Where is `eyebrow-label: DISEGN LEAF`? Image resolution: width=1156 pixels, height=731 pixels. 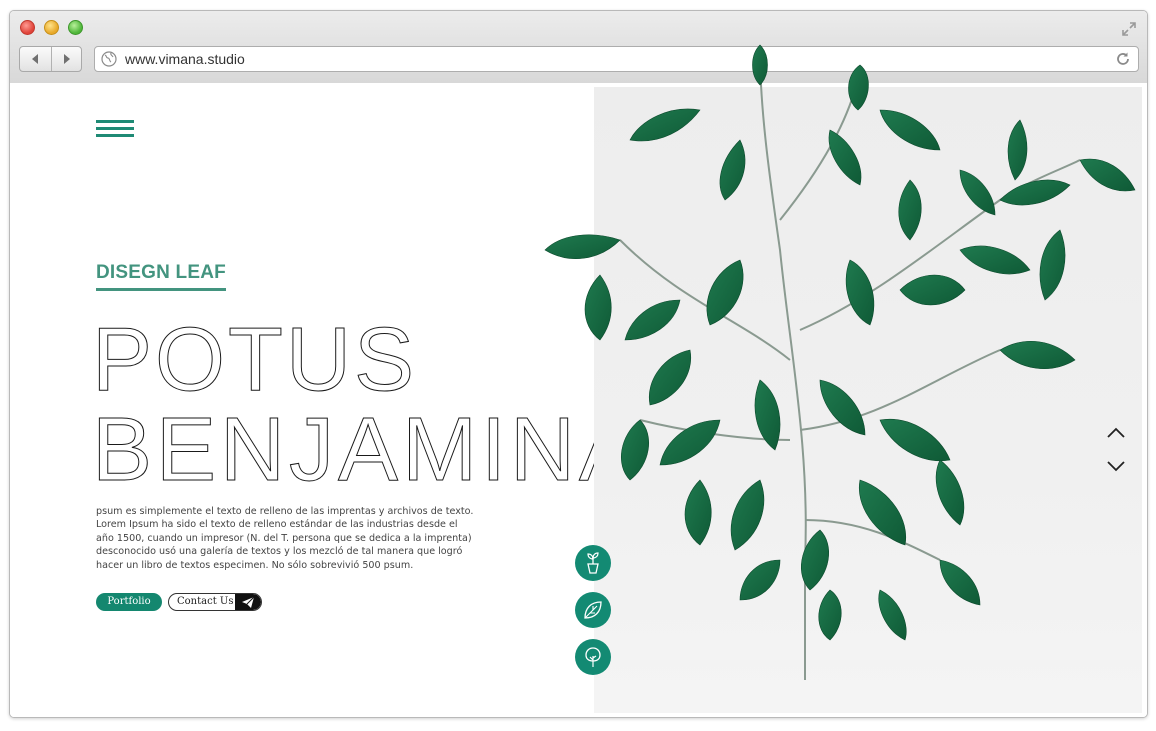 eyebrow-label: DISEGN LEAF is located at coordinates (161, 276).